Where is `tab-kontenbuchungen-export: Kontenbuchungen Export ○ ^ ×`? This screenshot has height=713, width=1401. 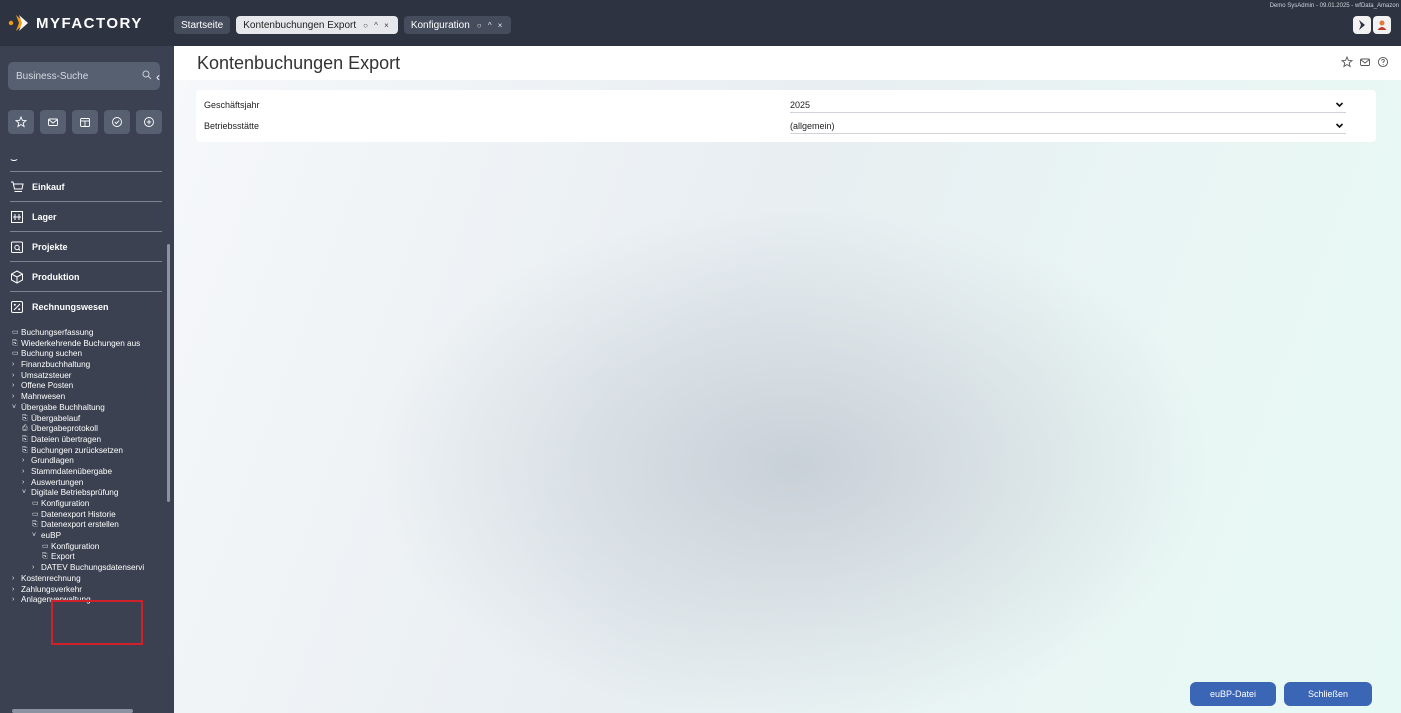 tab-kontenbuchungen-export: Kontenbuchungen Export ○ ^ × is located at coordinates (317, 25).